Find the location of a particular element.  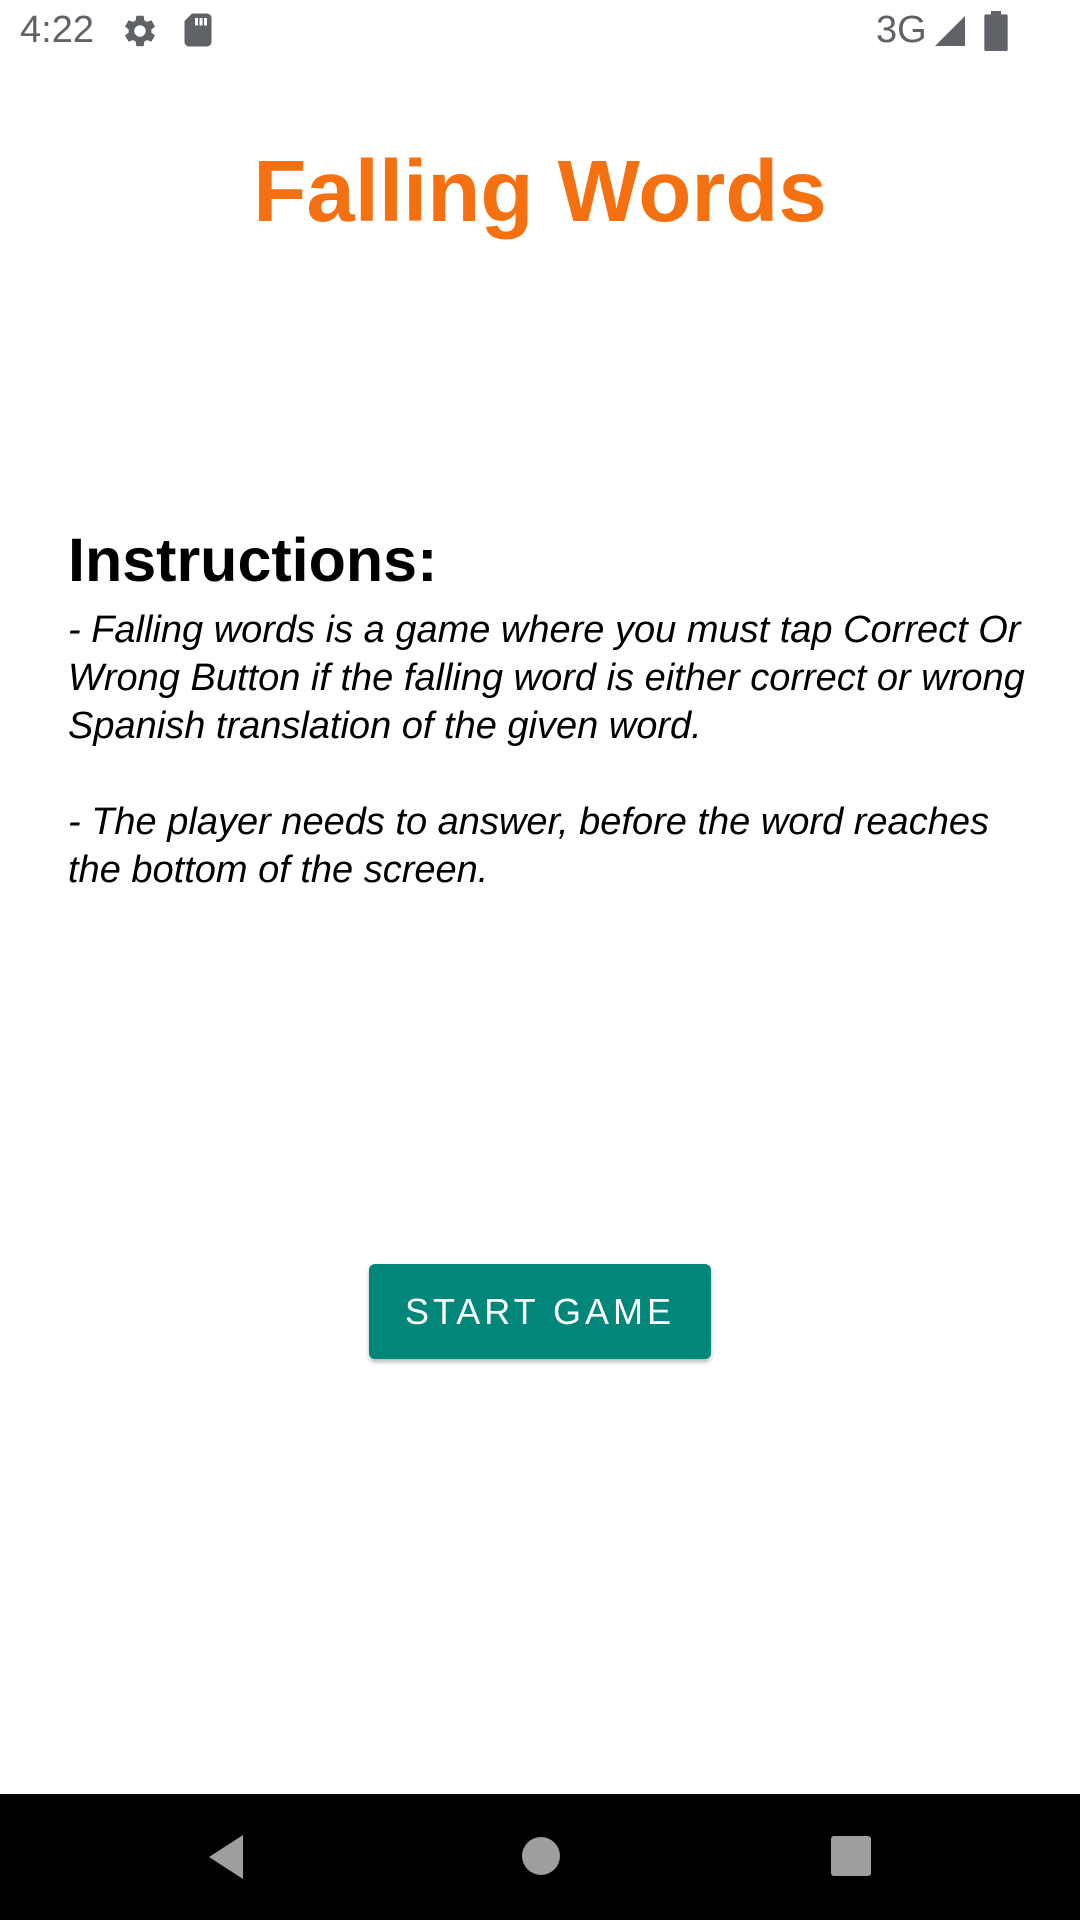

sd-card-icon is located at coordinates (198, 30).